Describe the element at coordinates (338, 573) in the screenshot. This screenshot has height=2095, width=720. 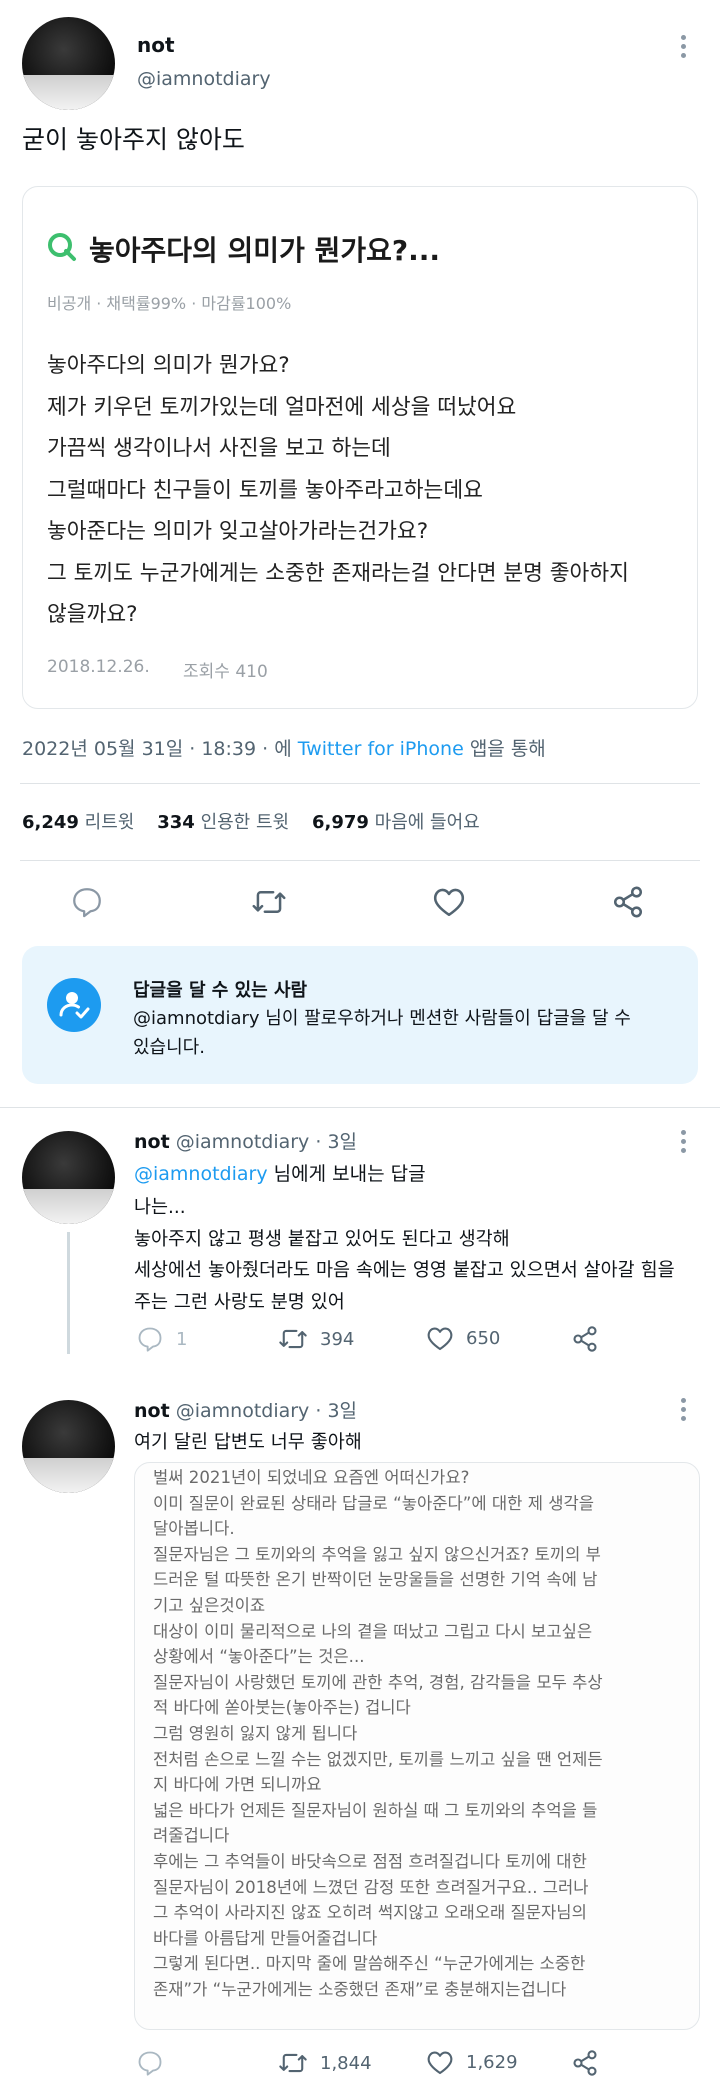
I see `question-line: 그 토끼도 누군가에게는 소중한 존재라는걸 안다면 분명 좋아하지` at that location.